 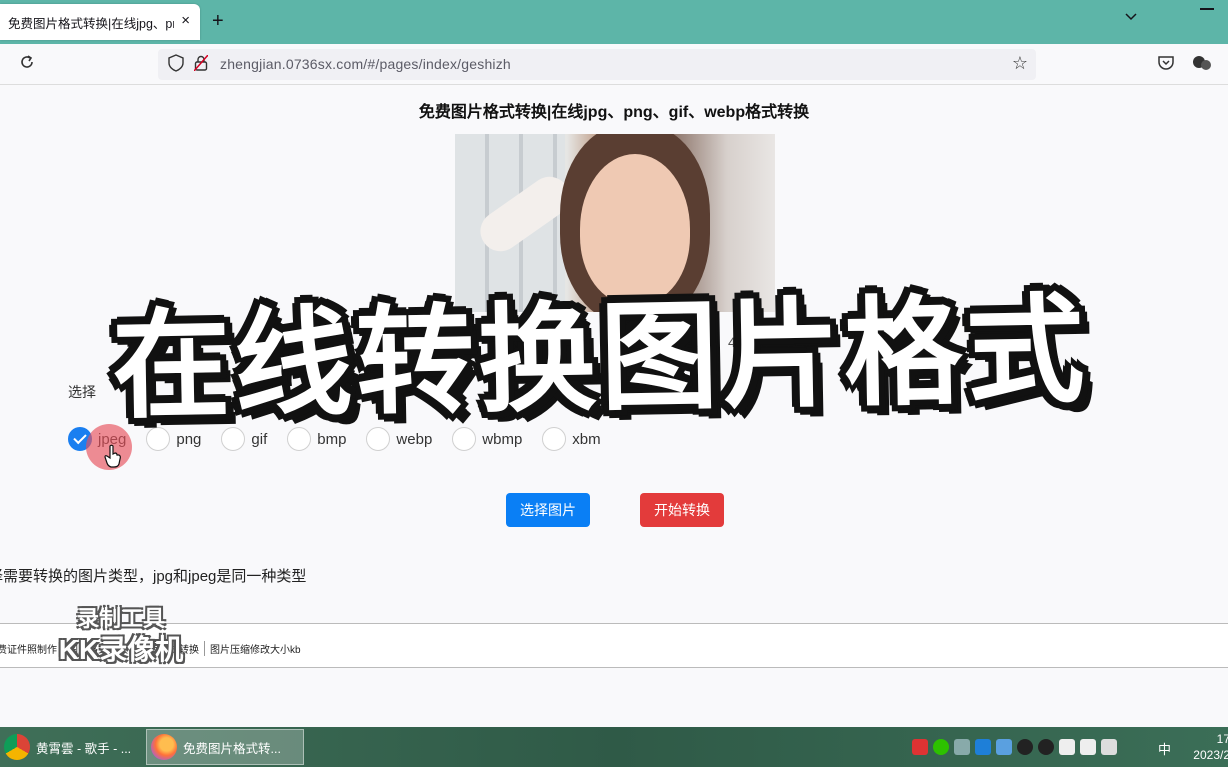 I want to click on extensions-icon, so click(x=1202, y=63).